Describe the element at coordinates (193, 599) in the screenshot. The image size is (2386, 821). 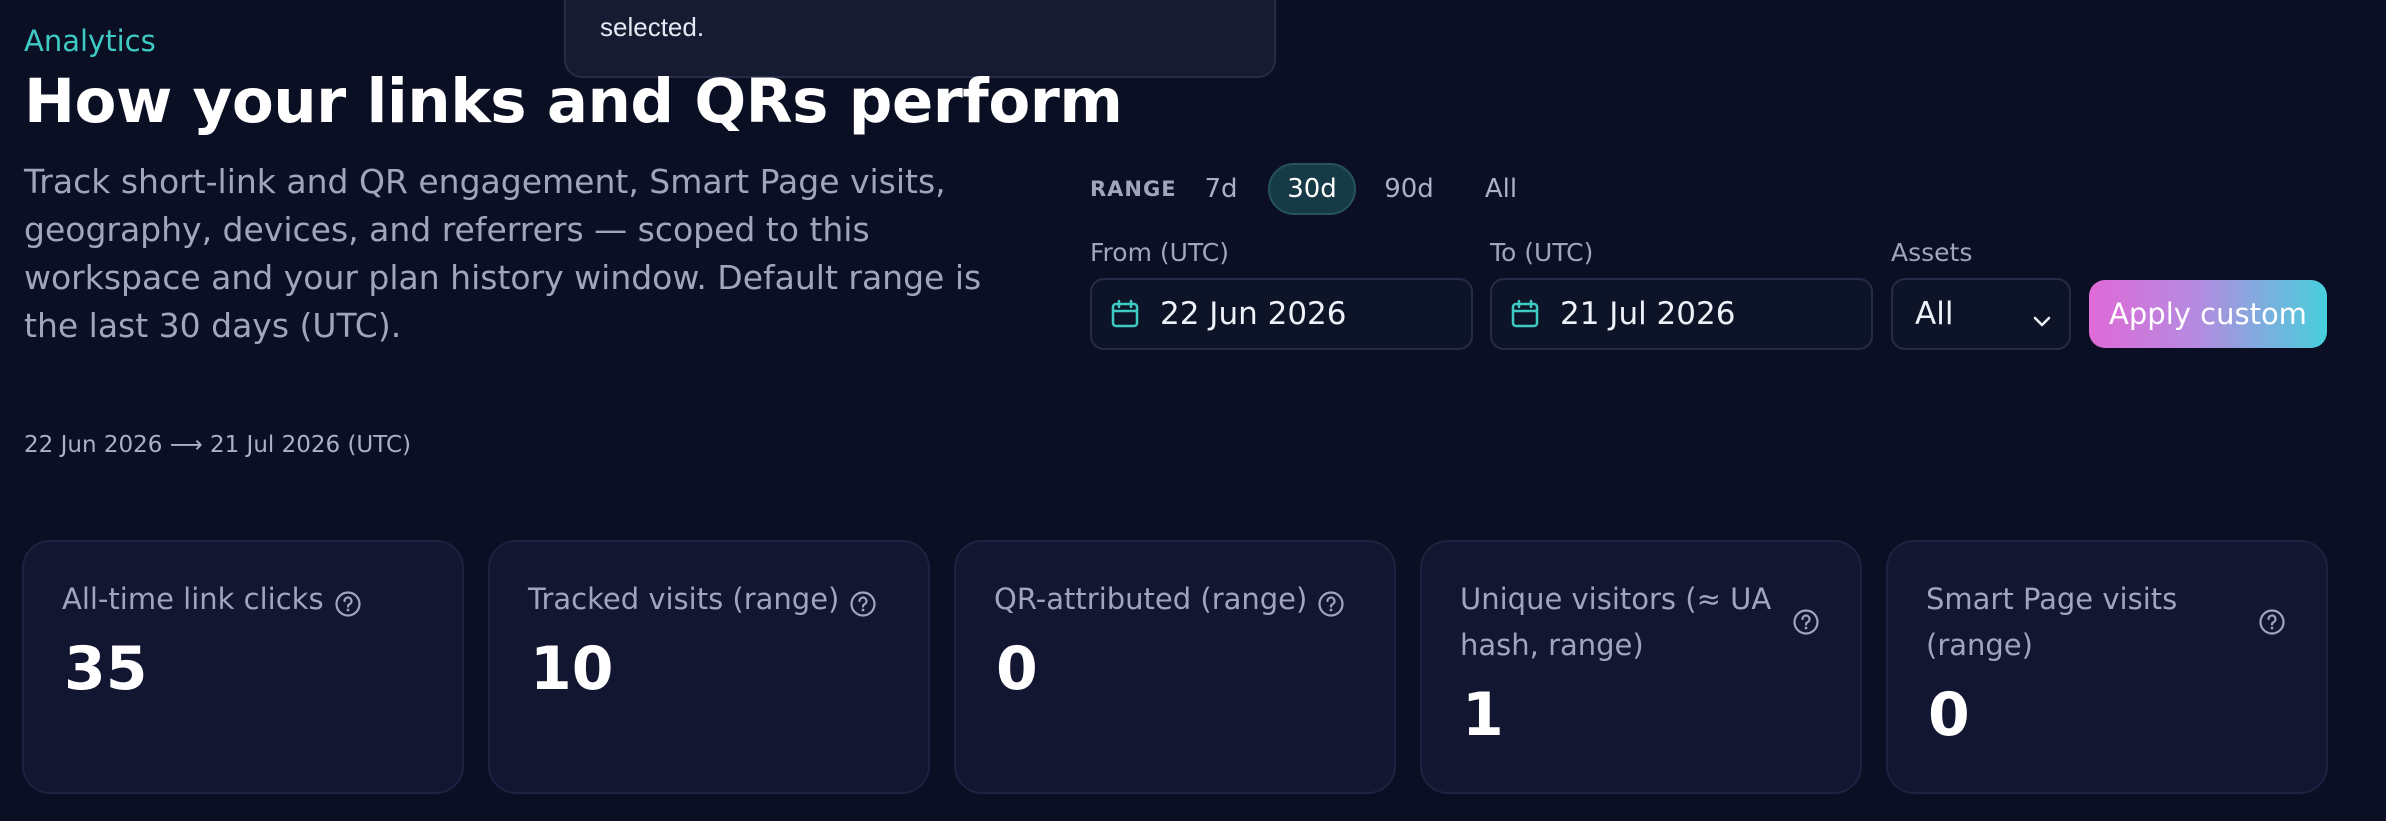
I see `stat-label-text: All-time link clicks` at that location.